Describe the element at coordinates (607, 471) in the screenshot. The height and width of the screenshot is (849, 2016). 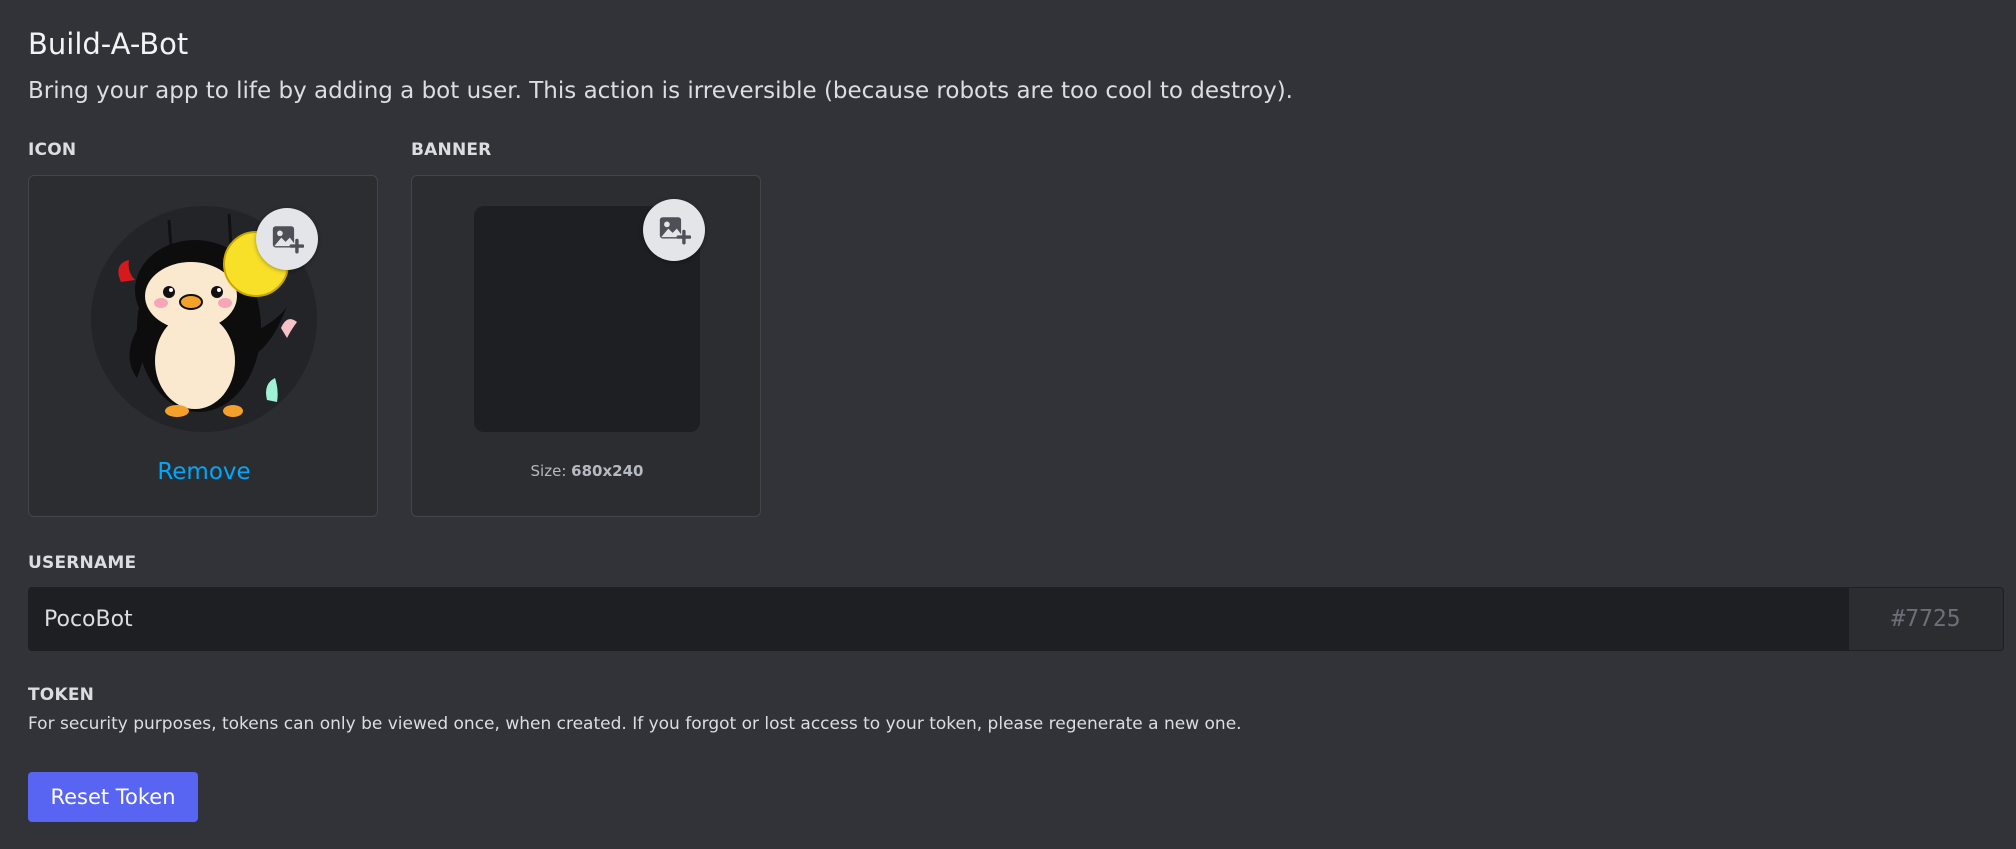
I see `banner-size-value: 680x240` at that location.